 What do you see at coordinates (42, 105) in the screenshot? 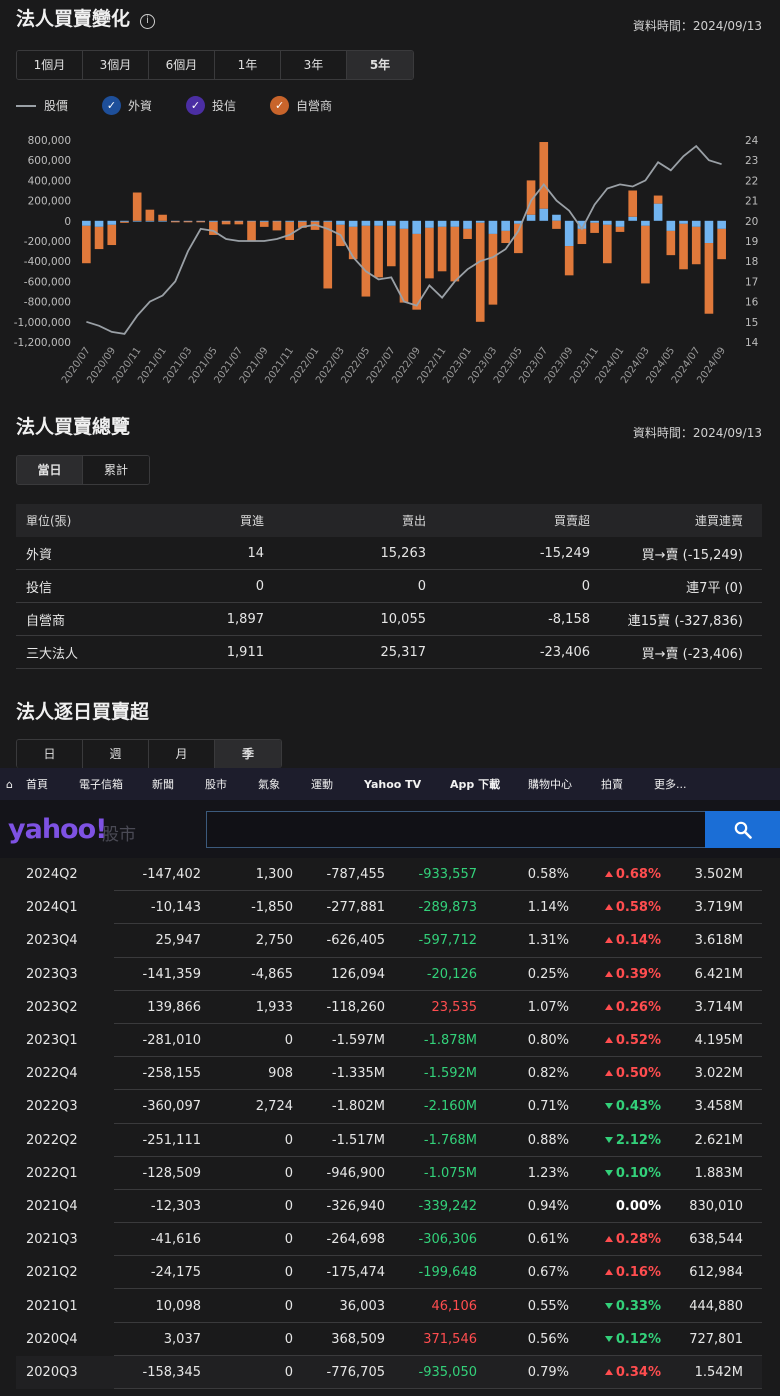
I see `legend-price: 股價` at bounding box center [42, 105].